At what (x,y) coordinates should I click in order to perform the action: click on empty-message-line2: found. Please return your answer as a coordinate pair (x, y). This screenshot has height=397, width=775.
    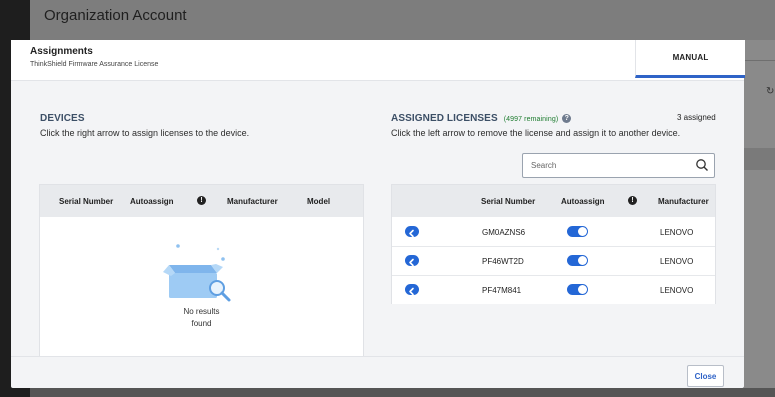
    Looking at the image, I should click on (201, 323).